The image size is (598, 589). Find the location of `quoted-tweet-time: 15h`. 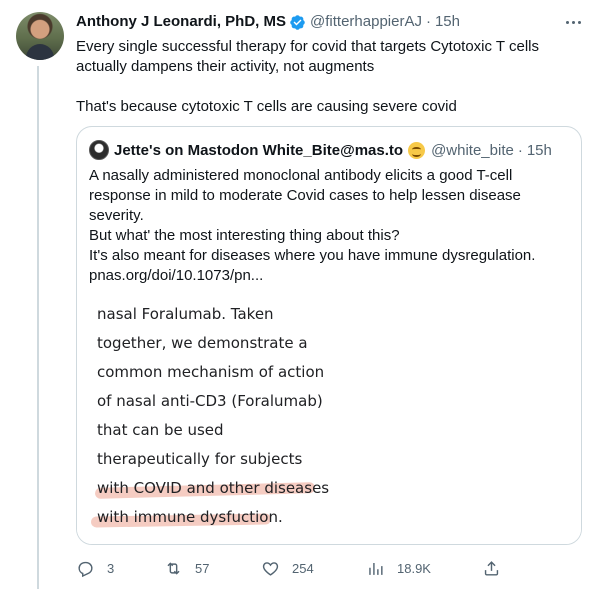

quoted-tweet-time: 15h is located at coordinates (539, 150).